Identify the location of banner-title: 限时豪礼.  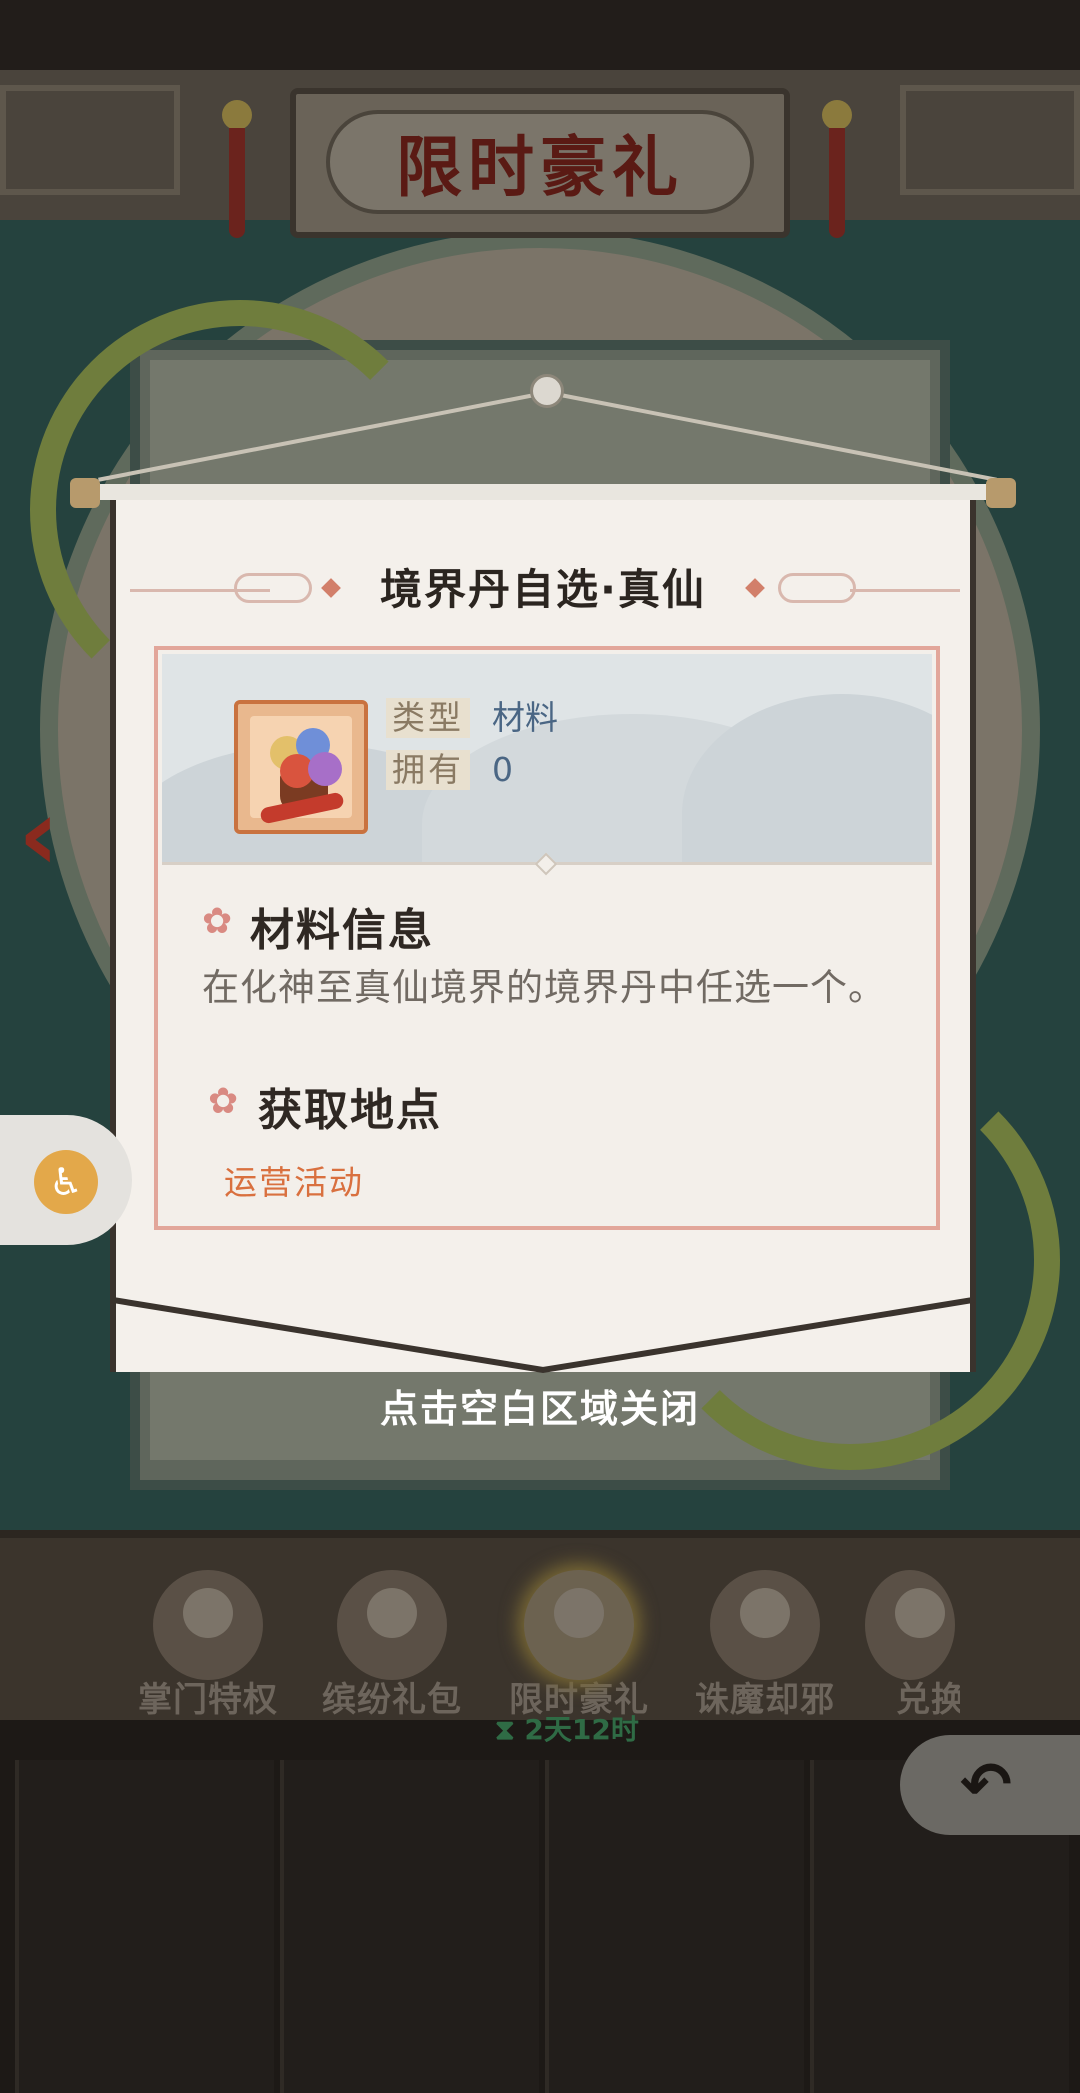
(540, 162).